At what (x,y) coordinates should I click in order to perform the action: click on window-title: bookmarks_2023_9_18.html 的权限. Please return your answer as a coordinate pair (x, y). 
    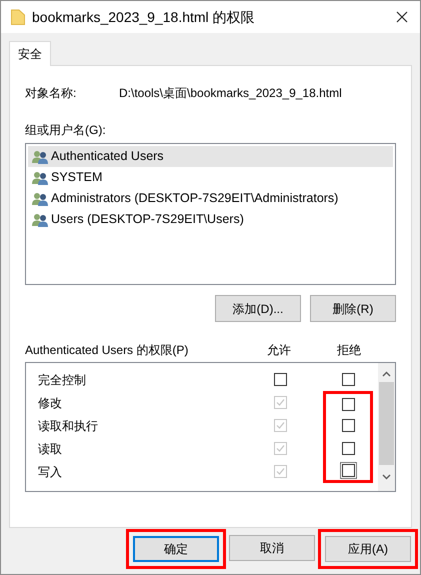
    Looking at the image, I should click on (144, 17).